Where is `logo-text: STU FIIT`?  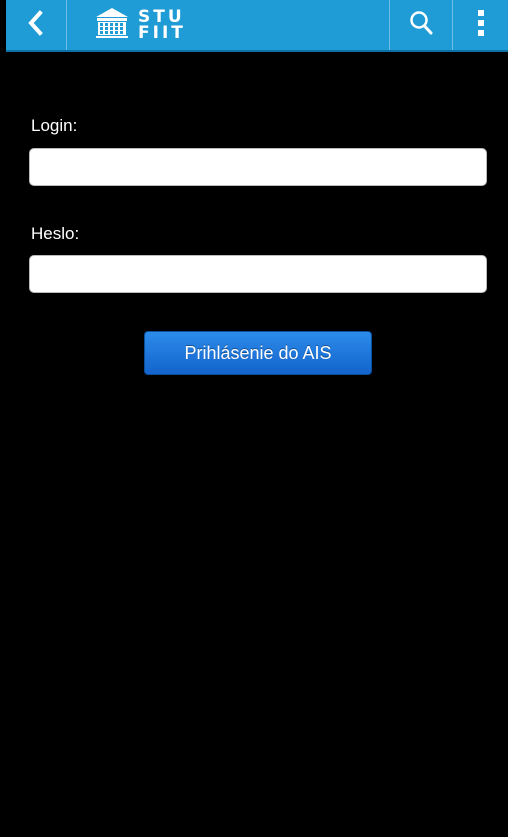
logo-text: STU FIIT is located at coordinates (162, 26).